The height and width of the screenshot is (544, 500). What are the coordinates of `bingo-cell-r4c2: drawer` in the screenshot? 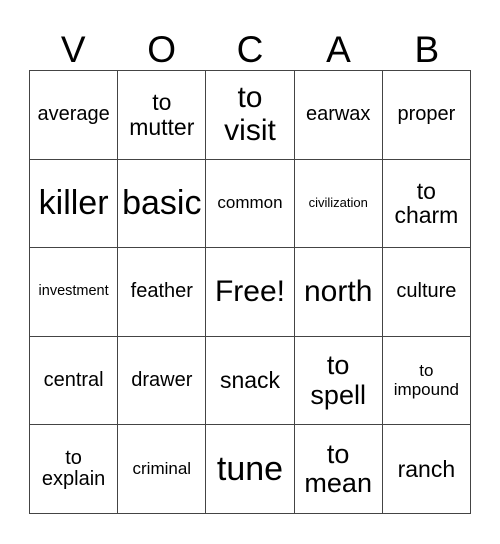 It's located at (162, 381).